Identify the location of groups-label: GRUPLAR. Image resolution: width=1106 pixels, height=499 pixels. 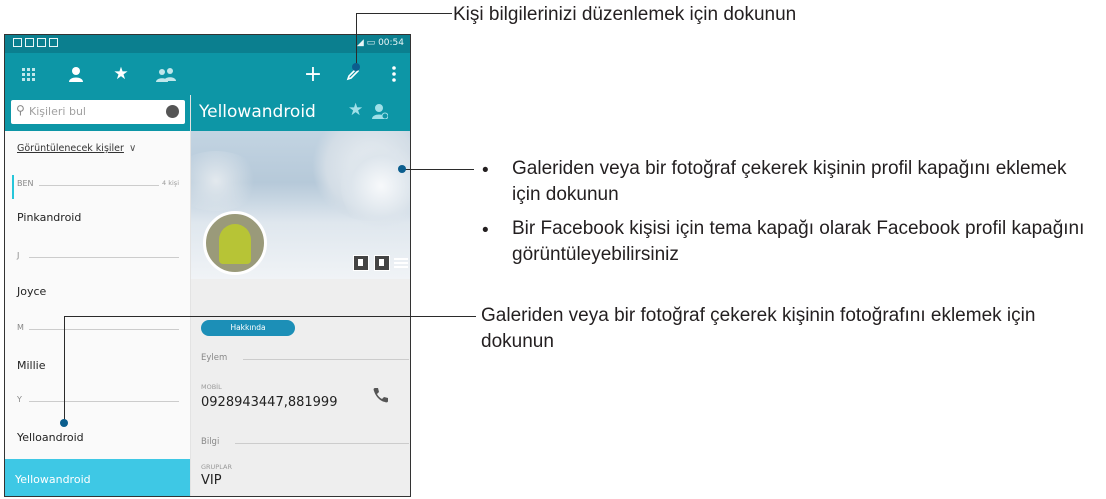
(216, 467).